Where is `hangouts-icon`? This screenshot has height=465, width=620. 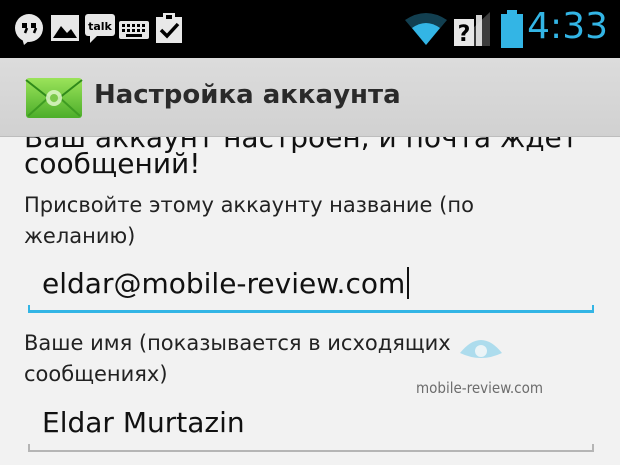
hangouts-icon is located at coordinates (29, 29).